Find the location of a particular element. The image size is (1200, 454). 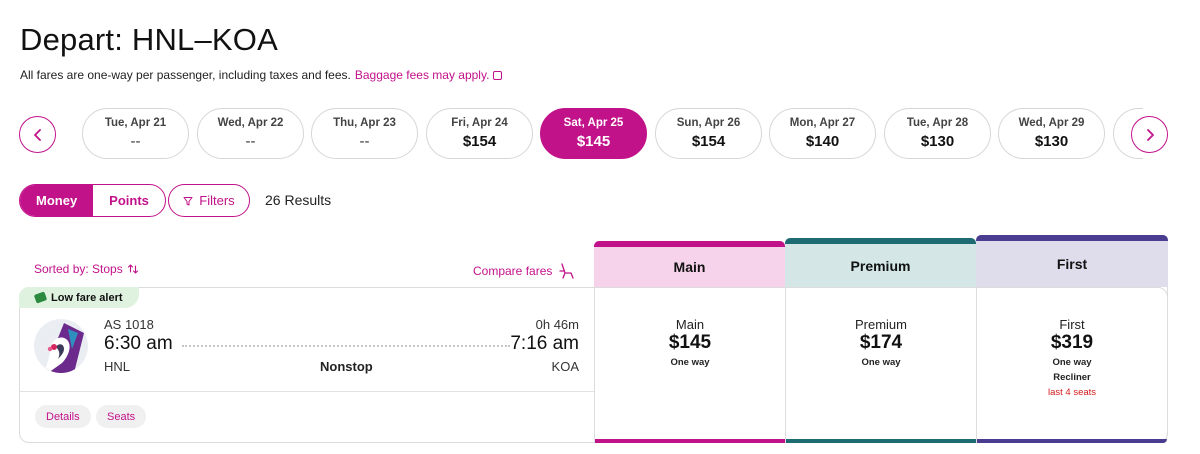

date-label: Mon, Apr 27 is located at coordinates (822, 123).